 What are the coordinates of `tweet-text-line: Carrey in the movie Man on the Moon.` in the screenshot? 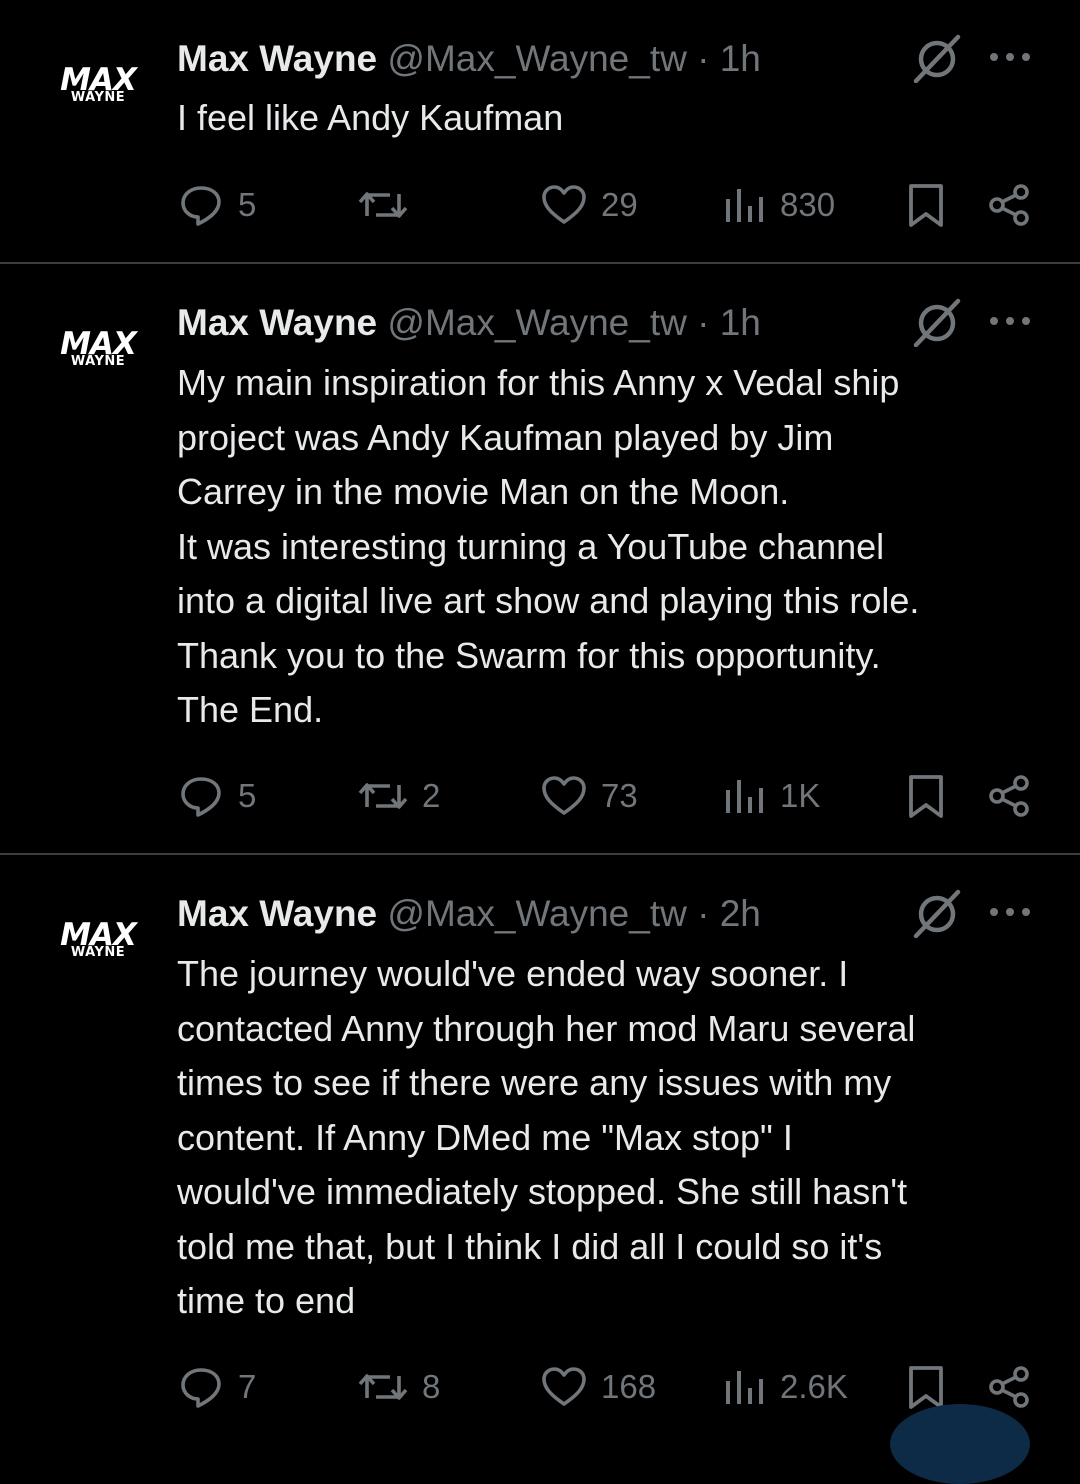 It's located at (483, 491).